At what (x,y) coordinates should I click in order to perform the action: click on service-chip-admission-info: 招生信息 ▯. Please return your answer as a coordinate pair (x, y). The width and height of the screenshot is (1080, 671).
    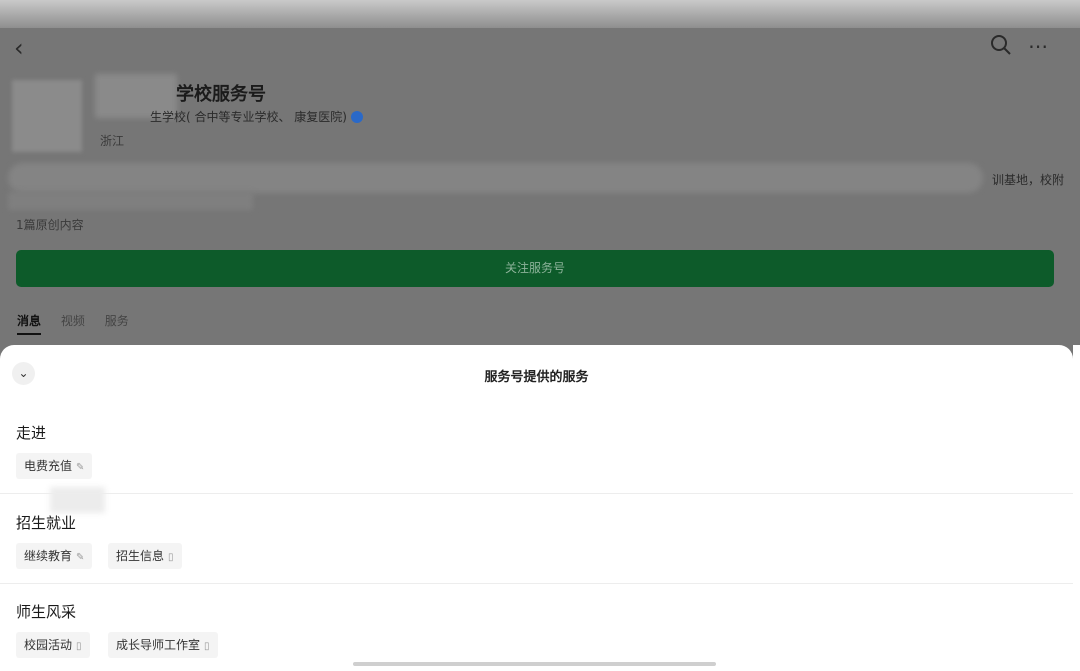
    Looking at the image, I should click on (145, 556).